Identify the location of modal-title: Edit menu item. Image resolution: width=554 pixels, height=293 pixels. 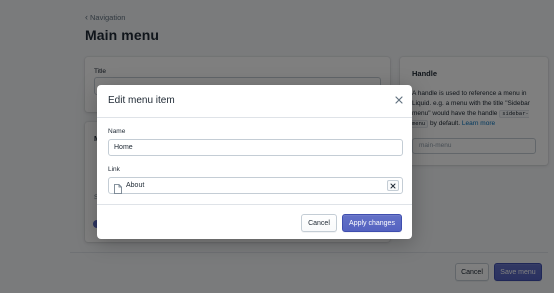
(141, 100).